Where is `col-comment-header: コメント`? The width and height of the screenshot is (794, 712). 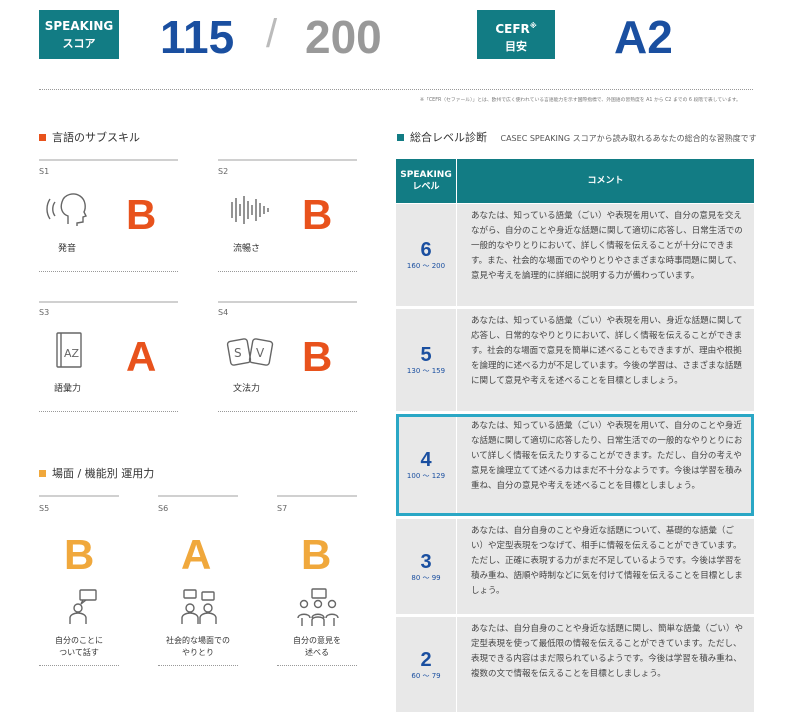 col-comment-header: コメント is located at coordinates (605, 181).